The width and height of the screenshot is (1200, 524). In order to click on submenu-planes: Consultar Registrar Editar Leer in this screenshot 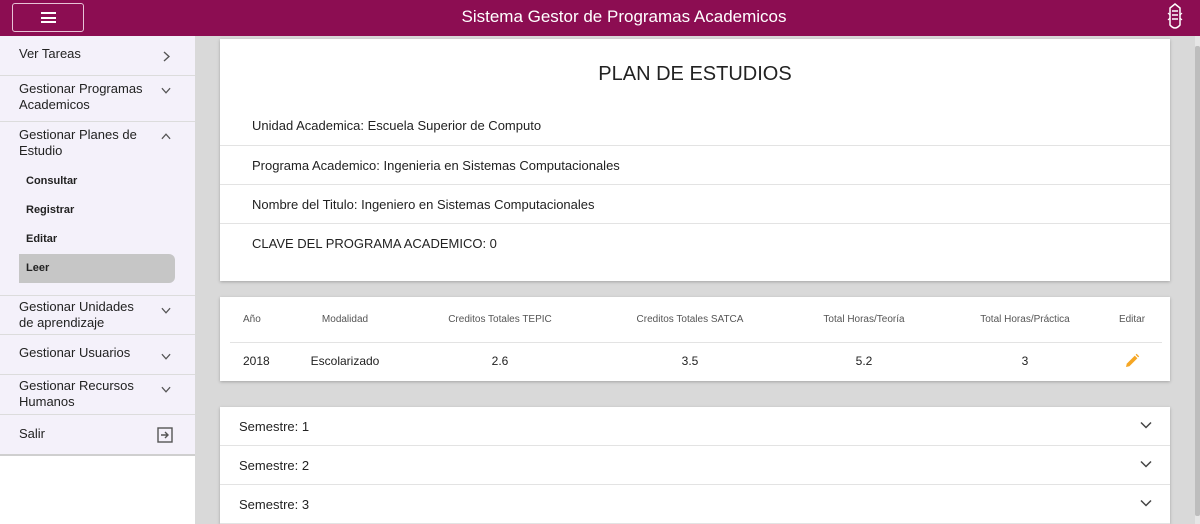, I will do `click(97, 225)`.